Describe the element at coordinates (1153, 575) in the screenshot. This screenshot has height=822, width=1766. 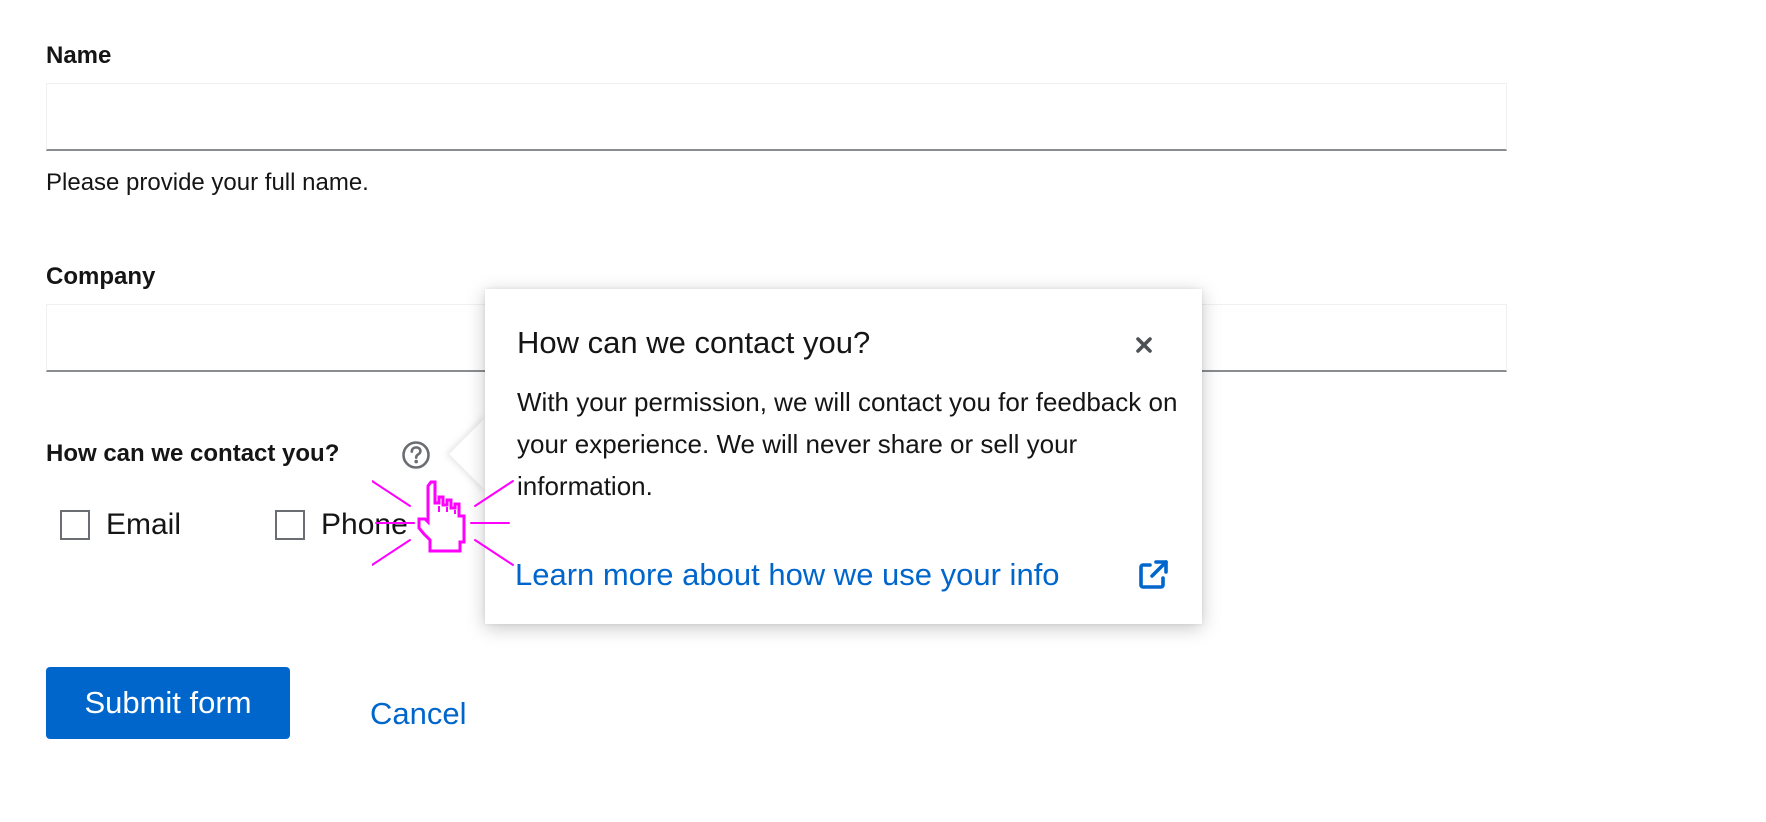
I see `external-link-icon` at that location.